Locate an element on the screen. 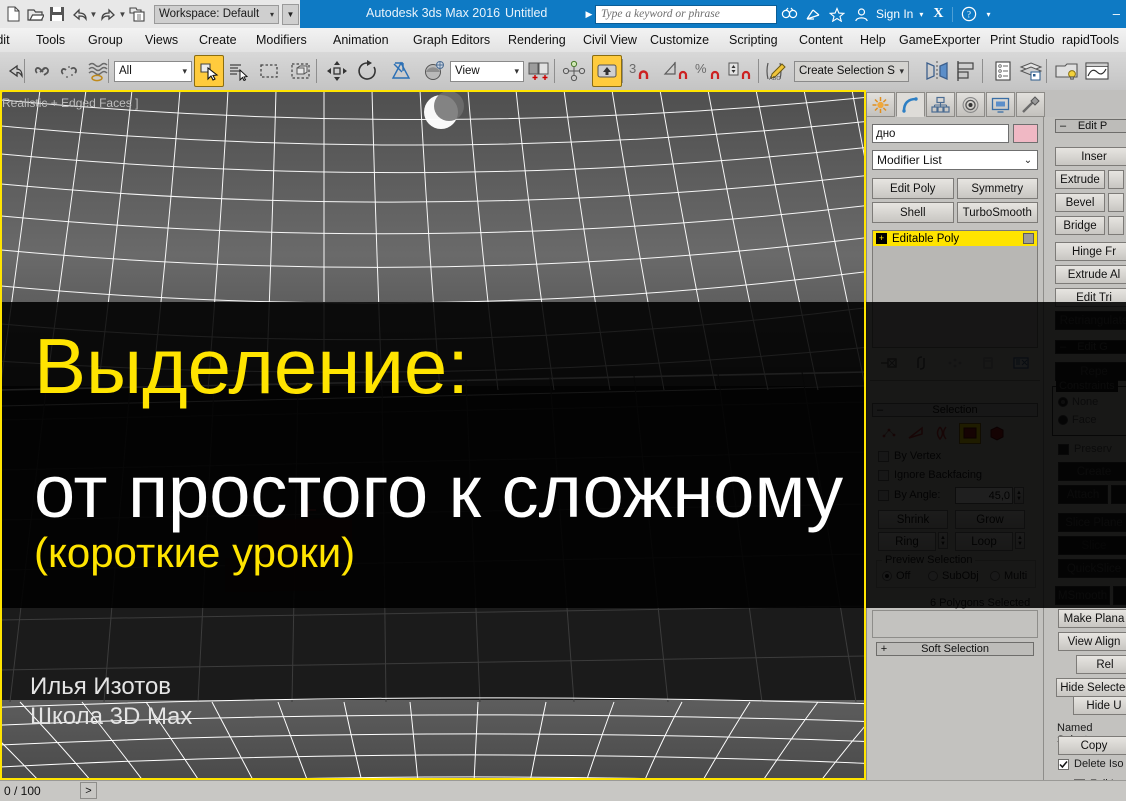  undo-arrow-icon is located at coordinates (15, 71).